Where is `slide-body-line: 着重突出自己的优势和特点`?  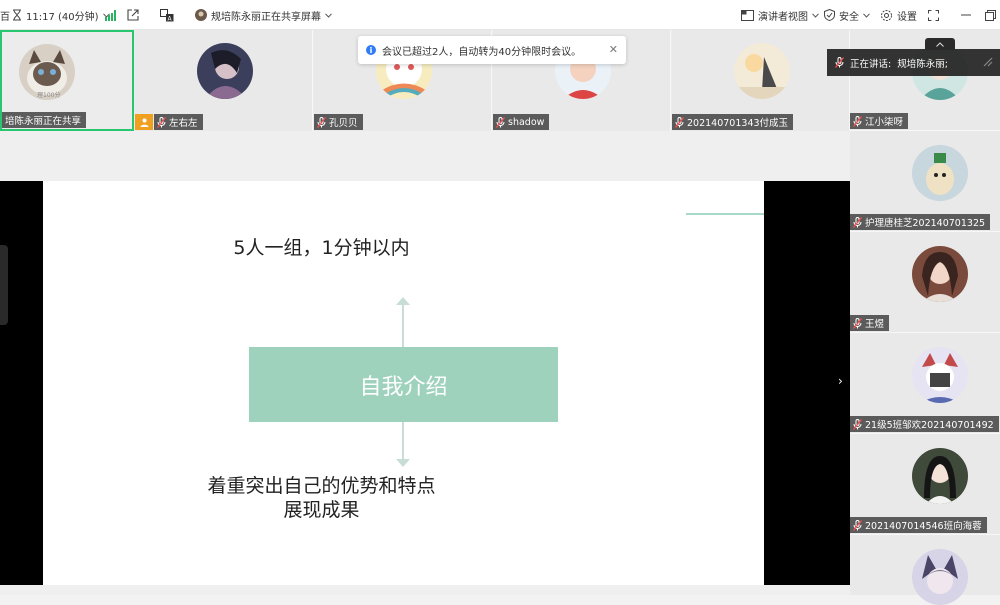 slide-body-line: 着重突出自己的优势和特点 is located at coordinates (321, 486).